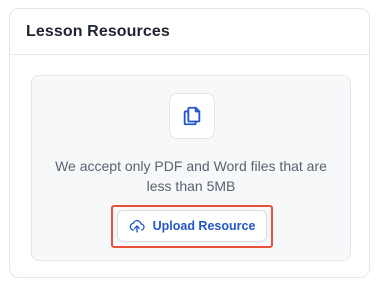 This screenshot has width=381, height=289. Describe the element at coordinates (204, 226) in the screenshot. I see `upload-resource-label: Upload Resource` at that location.